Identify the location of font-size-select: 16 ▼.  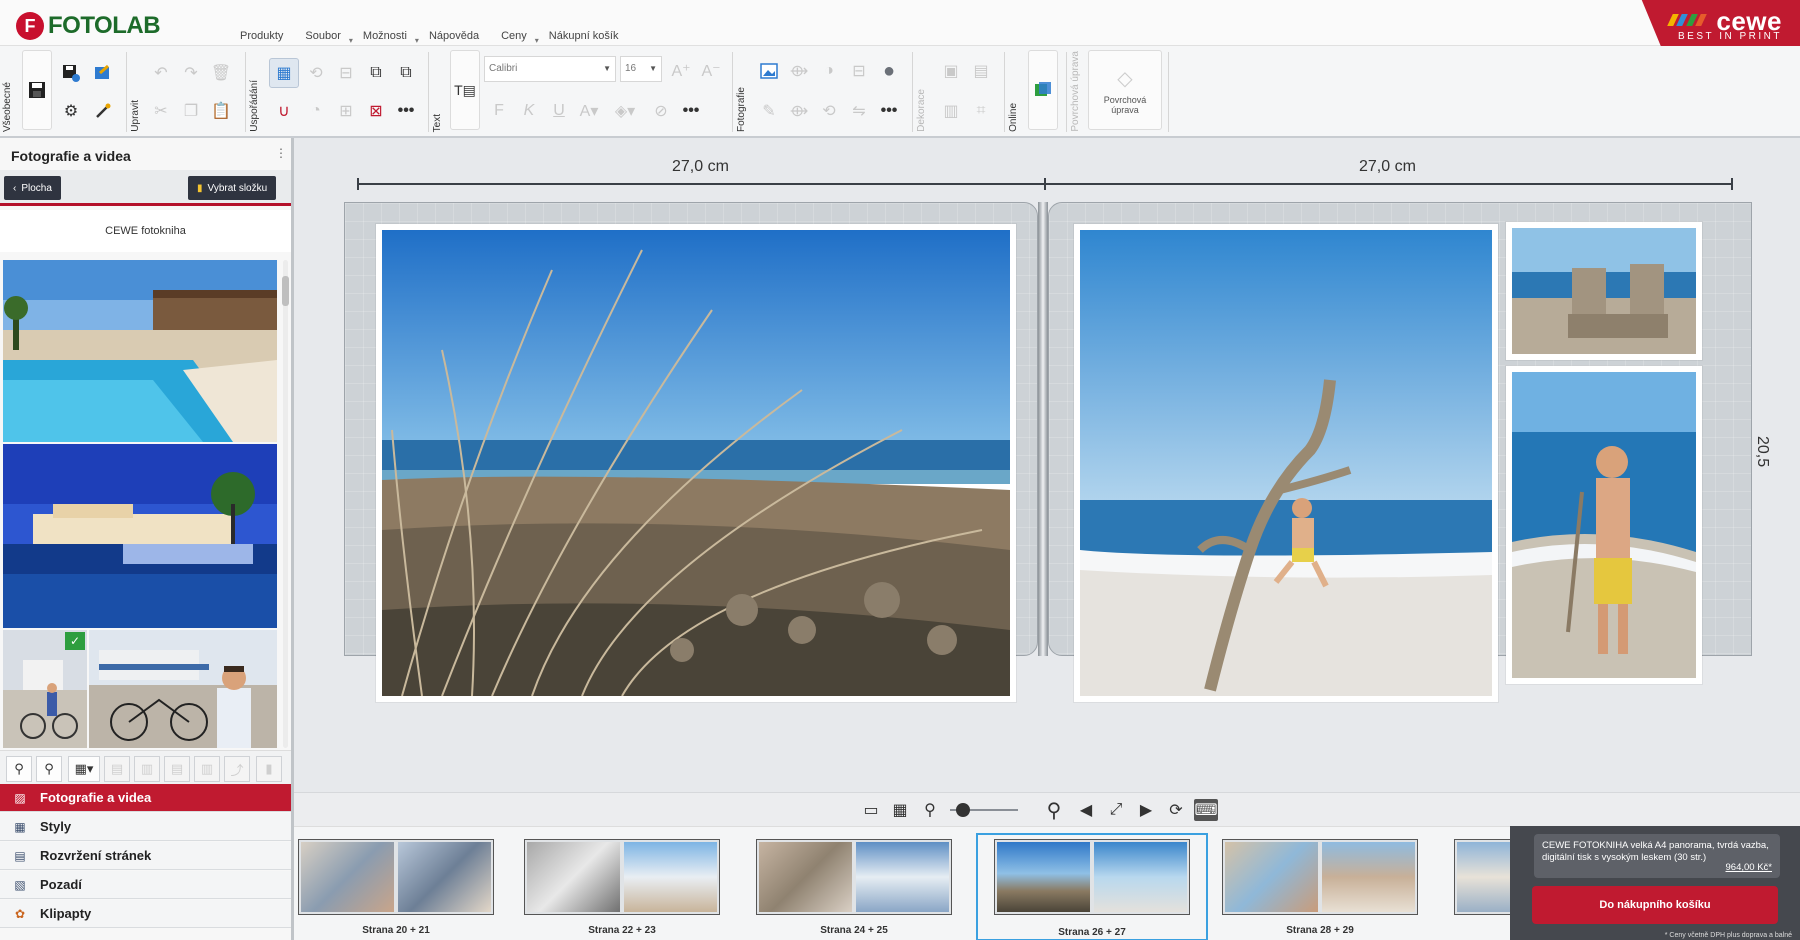
(641, 69).